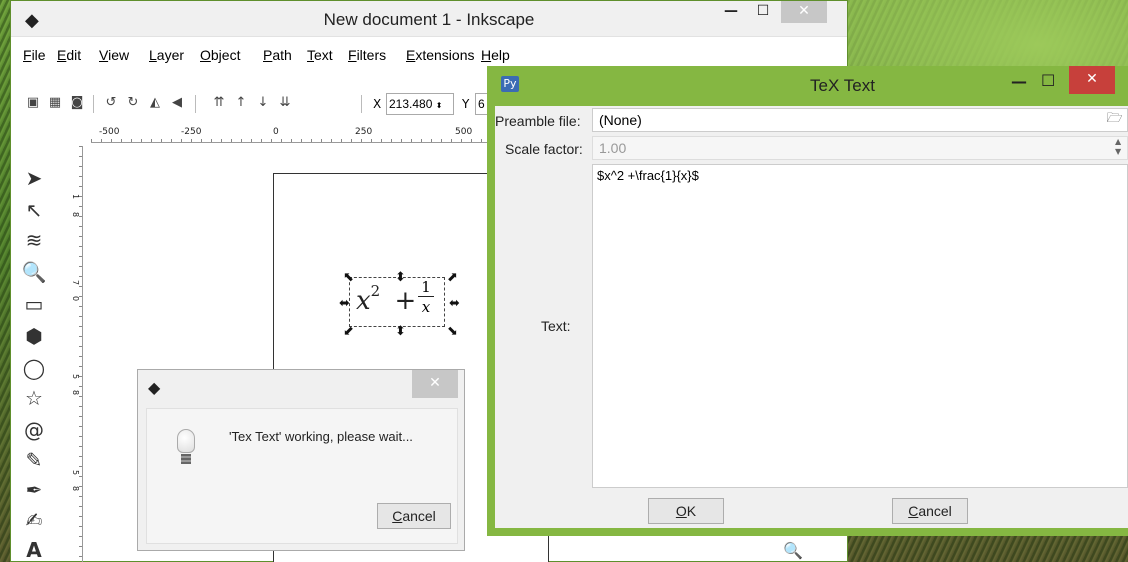 The height and width of the screenshot is (562, 1128). What do you see at coordinates (191, 132) in the screenshot?
I see `ruler-label: -250` at bounding box center [191, 132].